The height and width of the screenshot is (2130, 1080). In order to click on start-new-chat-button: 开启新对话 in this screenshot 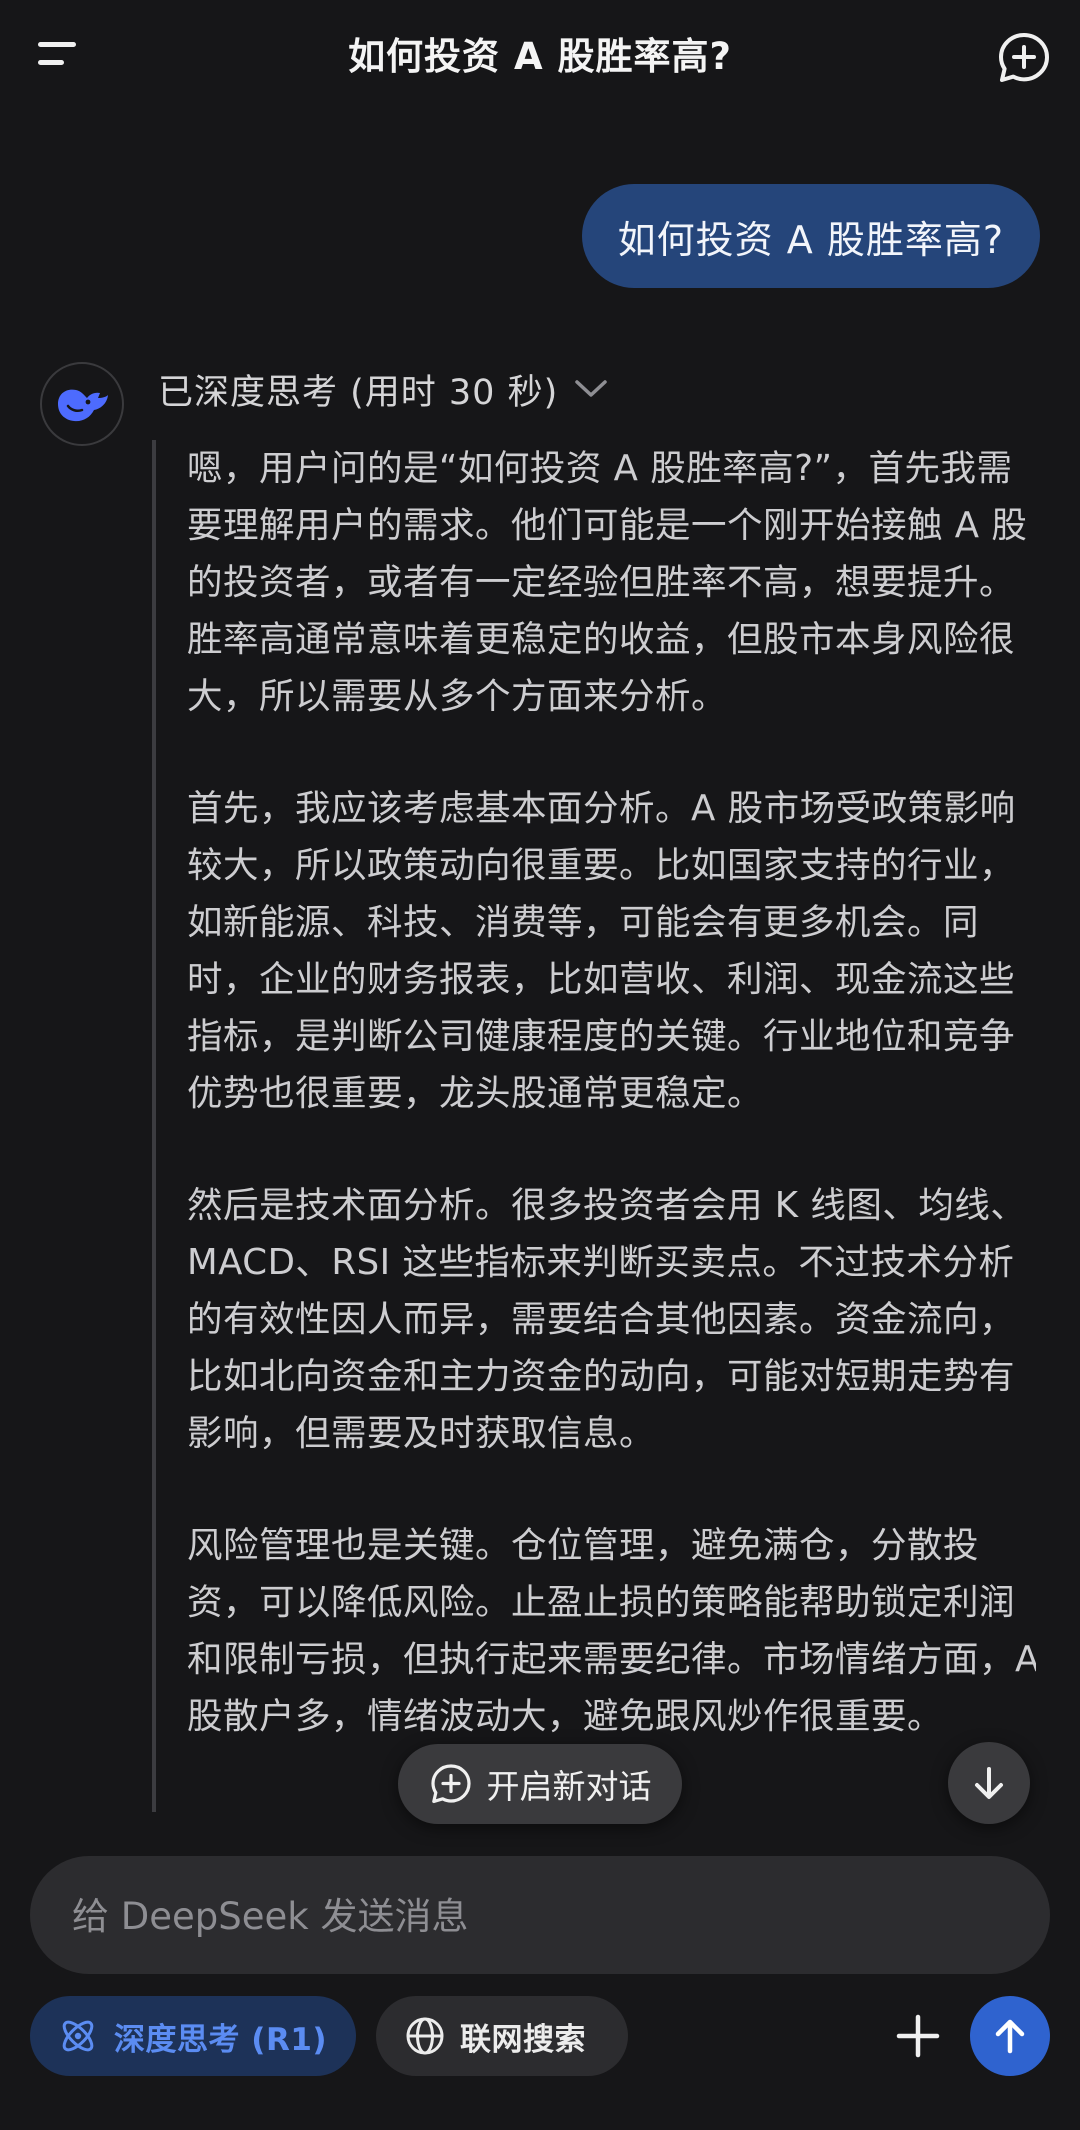, I will do `click(540, 1784)`.